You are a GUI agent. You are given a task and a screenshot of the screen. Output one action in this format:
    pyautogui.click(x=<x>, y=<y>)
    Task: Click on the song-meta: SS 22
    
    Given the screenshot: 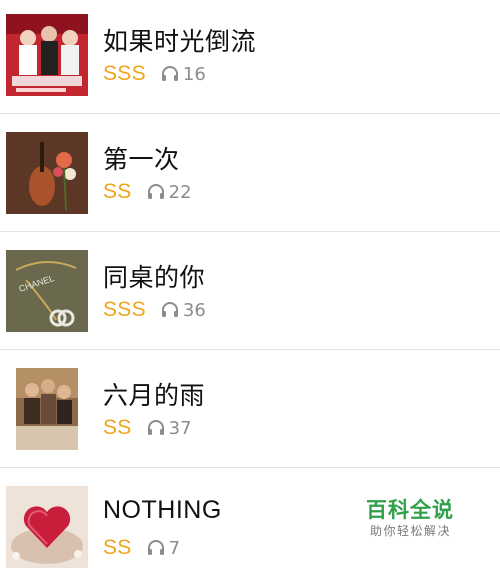 What is the action you would take?
    pyautogui.click(x=147, y=192)
    